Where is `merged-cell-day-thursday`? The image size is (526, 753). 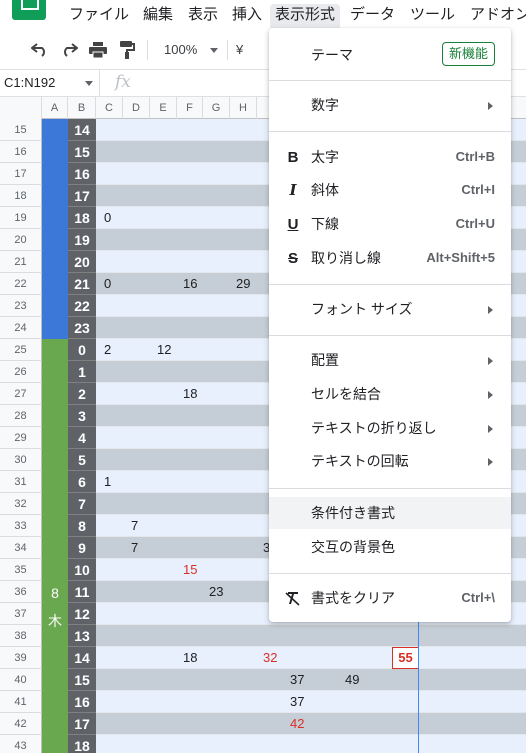 merged-cell-day-thursday is located at coordinates (55, 546).